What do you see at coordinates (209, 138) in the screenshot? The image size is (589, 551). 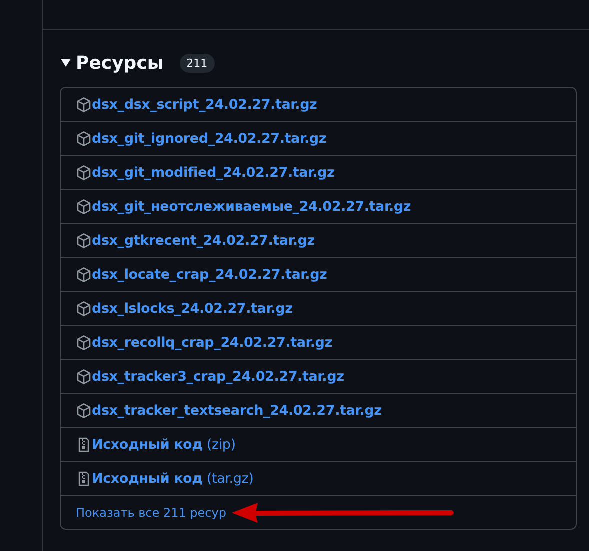 I see `asset-link: dsx_git_ignored_24.02.27.tar.gz` at bounding box center [209, 138].